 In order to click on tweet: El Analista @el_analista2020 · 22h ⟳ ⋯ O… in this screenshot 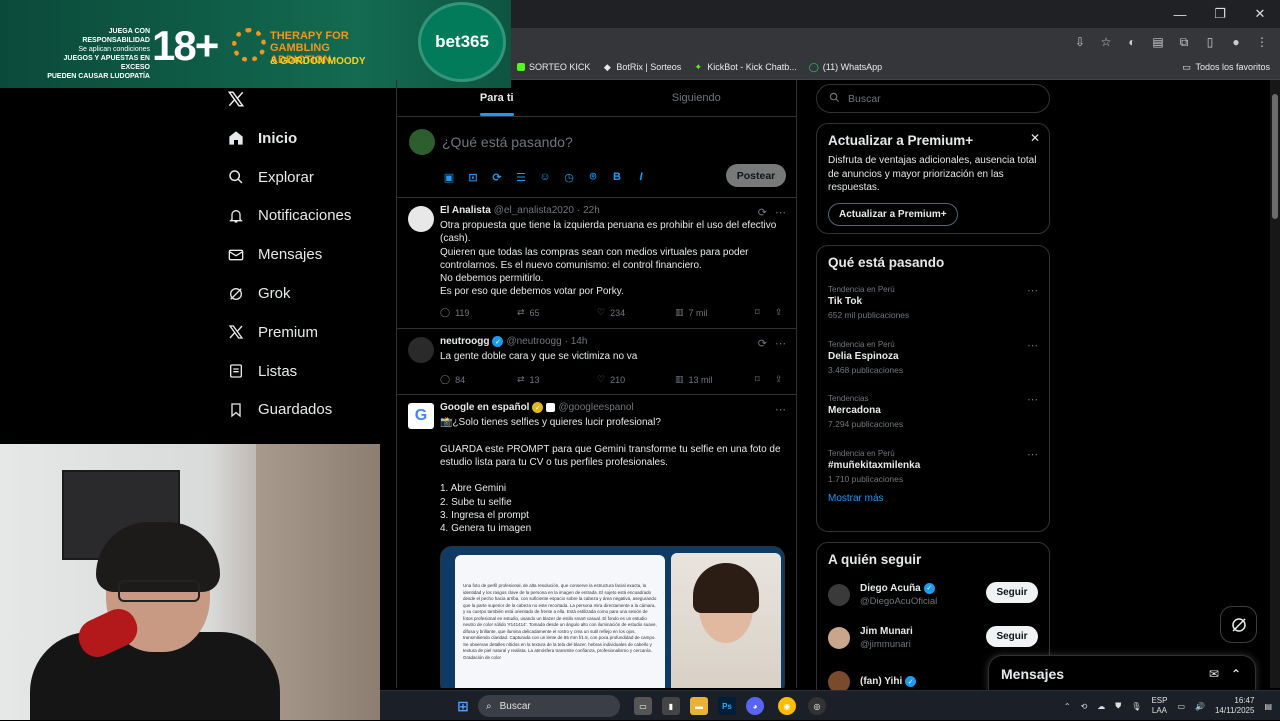, I will do `click(596, 263)`.